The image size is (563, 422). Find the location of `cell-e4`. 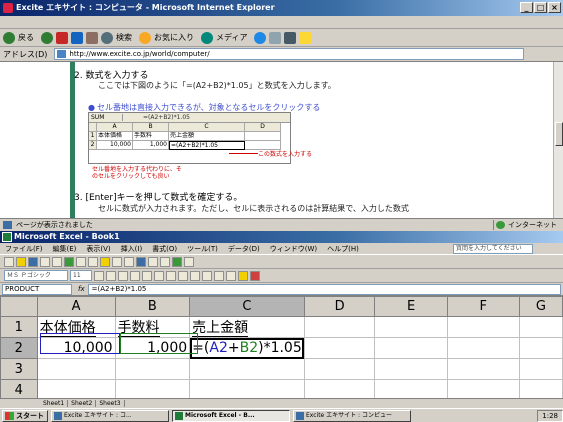

cell-e4 is located at coordinates (411, 388).